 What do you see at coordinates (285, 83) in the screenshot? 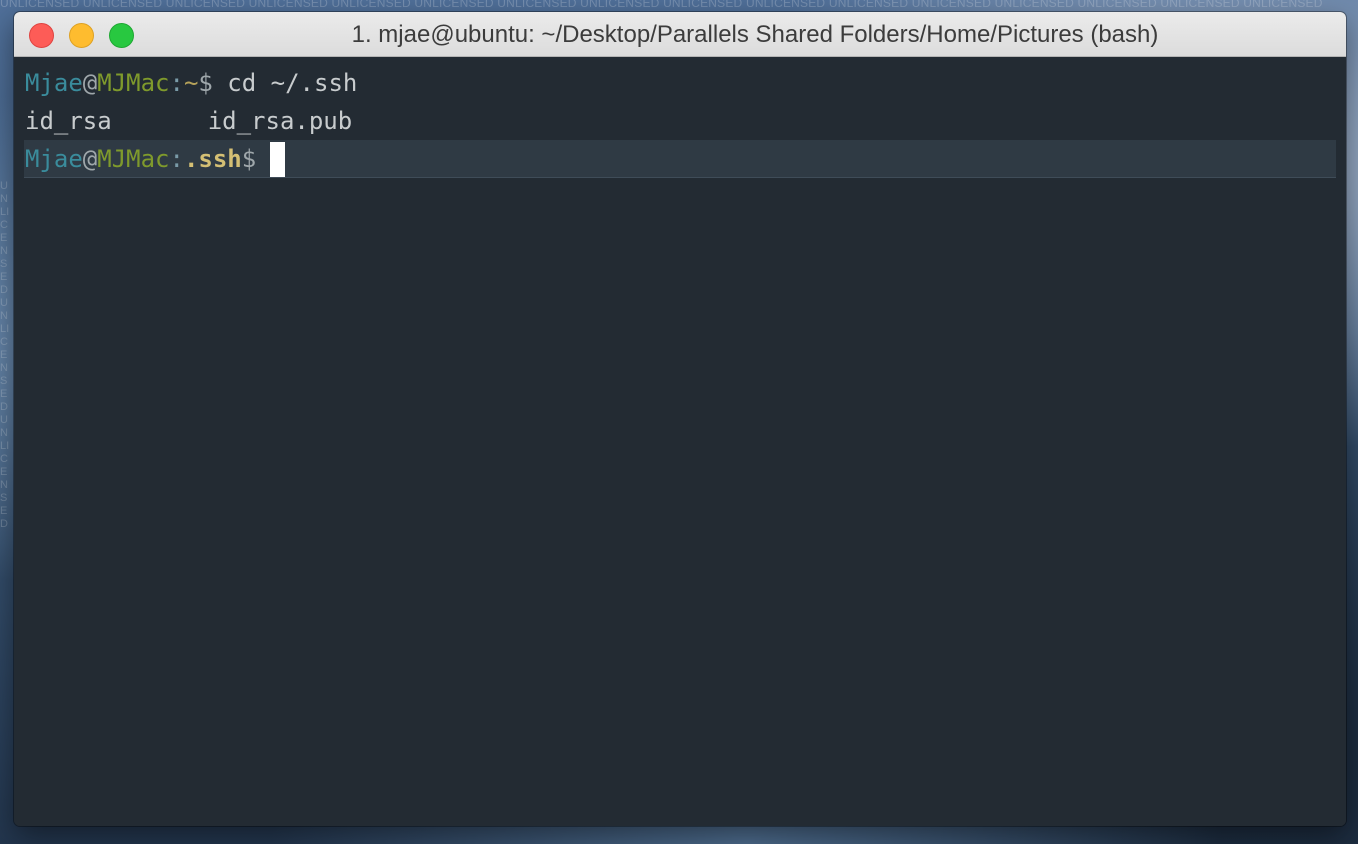
I see `command-text: cd ~/.ssh` at bounding box center [285, 83].